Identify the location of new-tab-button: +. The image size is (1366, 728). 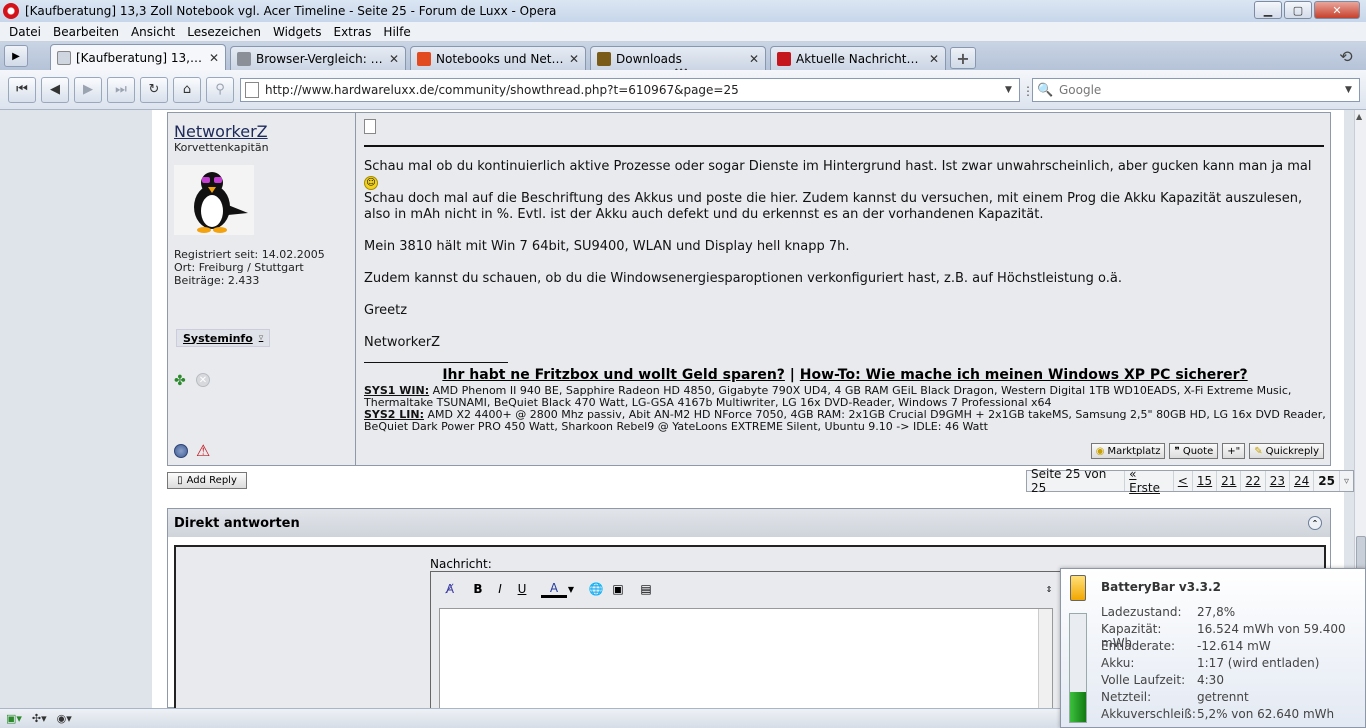
(963, 58).